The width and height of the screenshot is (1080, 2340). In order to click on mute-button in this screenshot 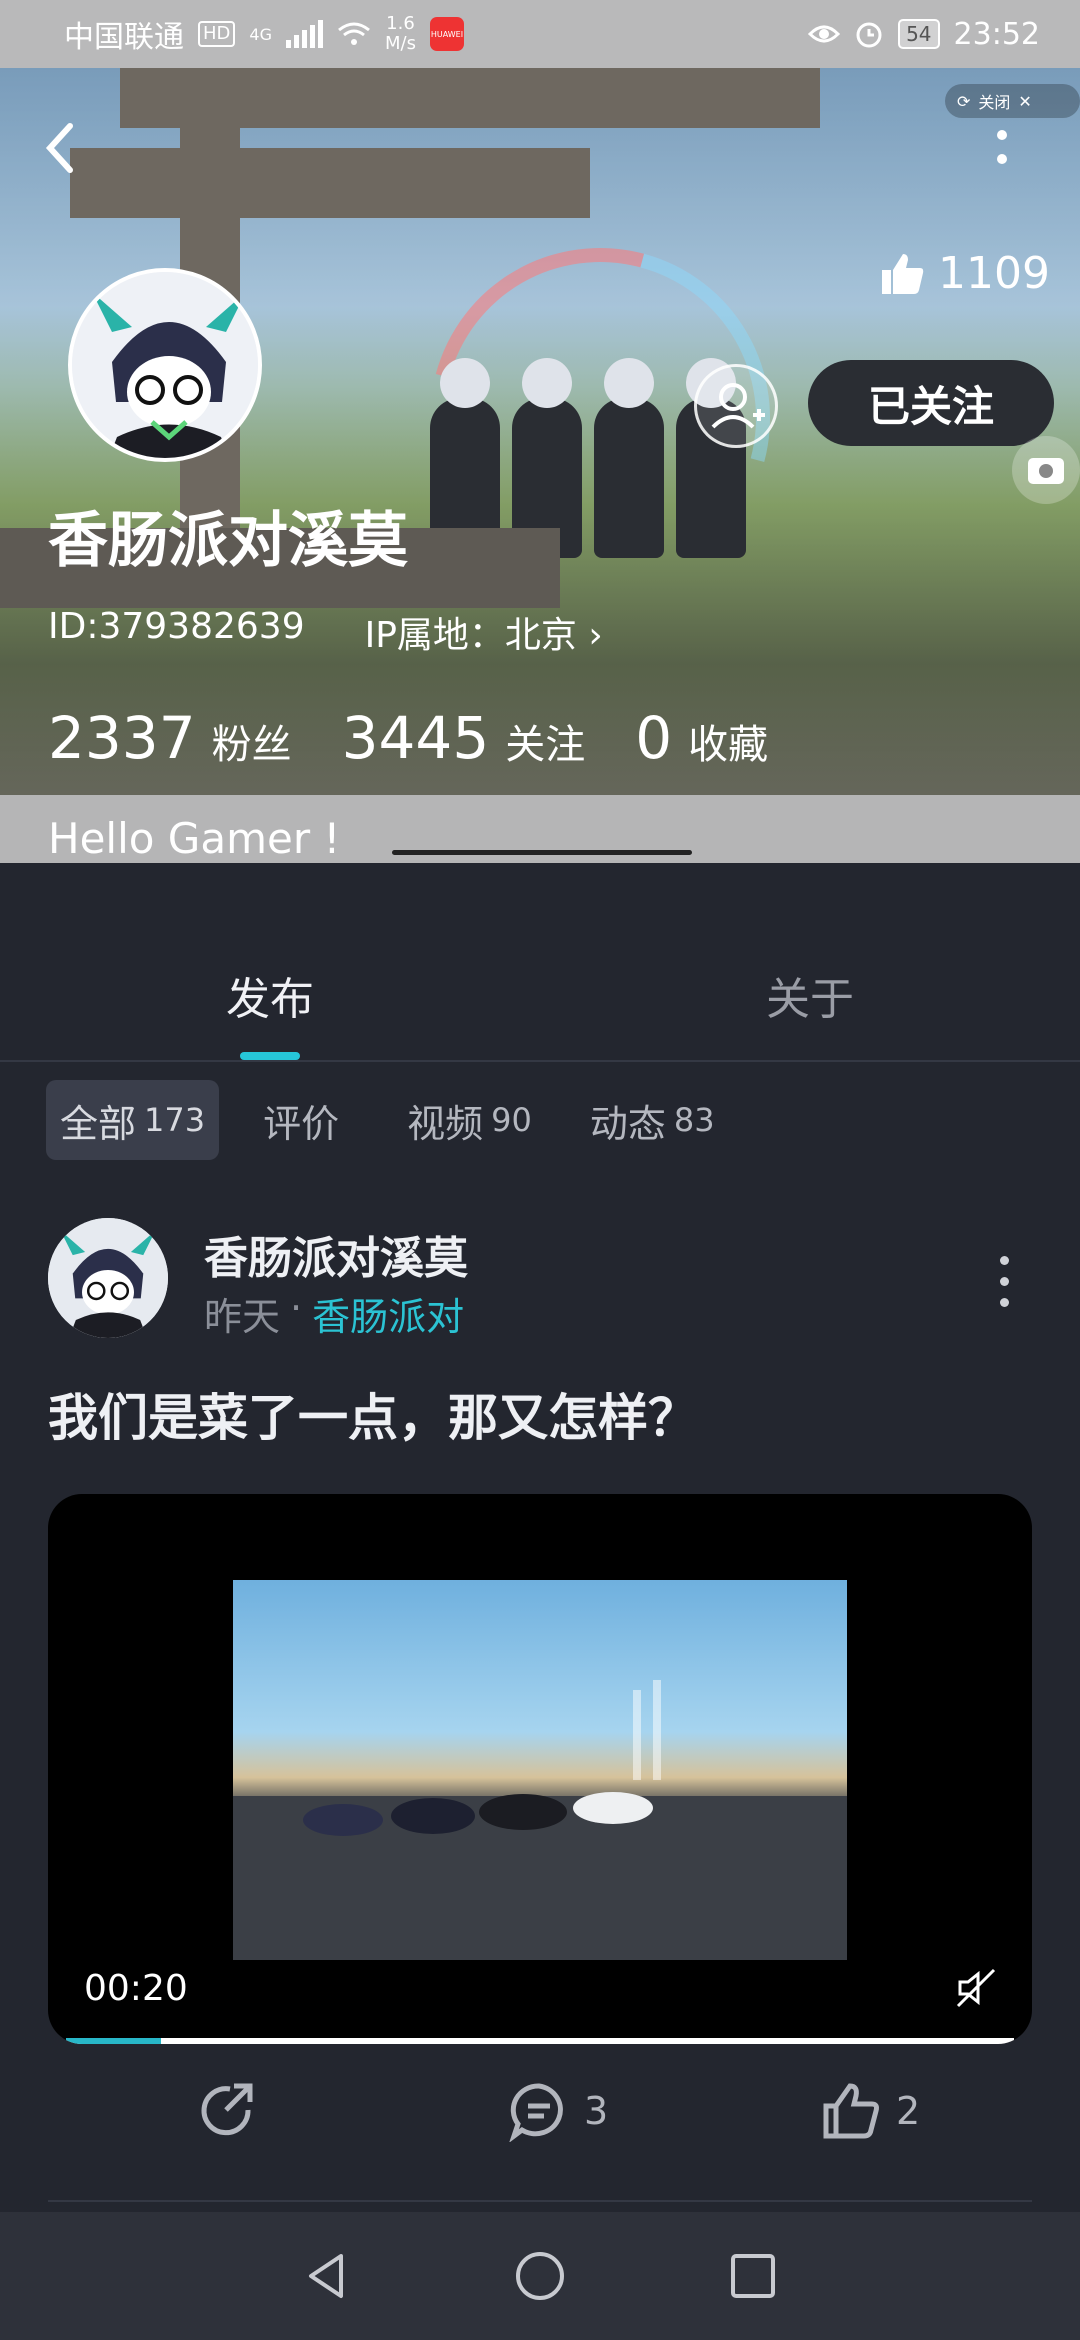, I will do `click(976, 1990)`.